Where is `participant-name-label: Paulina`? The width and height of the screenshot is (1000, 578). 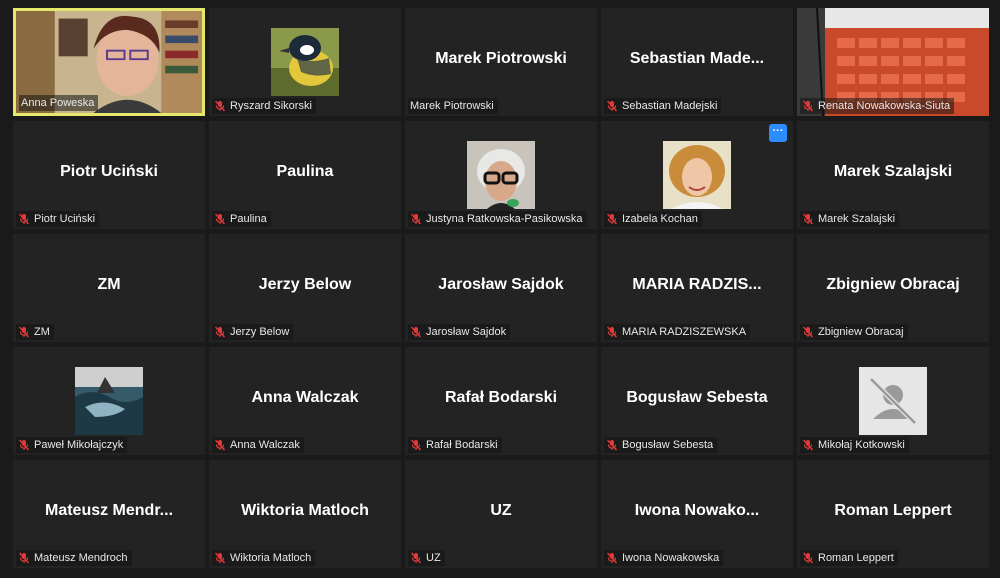 participant-name-label: Paulina is located at coordinates (241, 219).